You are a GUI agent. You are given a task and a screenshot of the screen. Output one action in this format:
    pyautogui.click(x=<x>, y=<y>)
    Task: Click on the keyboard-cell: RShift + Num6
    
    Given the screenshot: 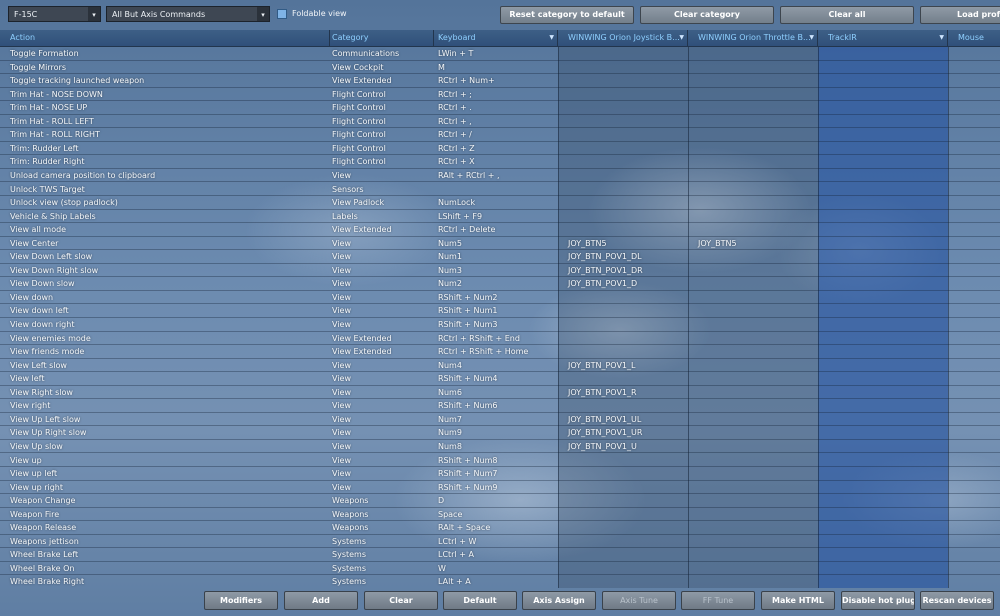 What is the action you would take?
    pyautogui.click(x=496, y=405)
    